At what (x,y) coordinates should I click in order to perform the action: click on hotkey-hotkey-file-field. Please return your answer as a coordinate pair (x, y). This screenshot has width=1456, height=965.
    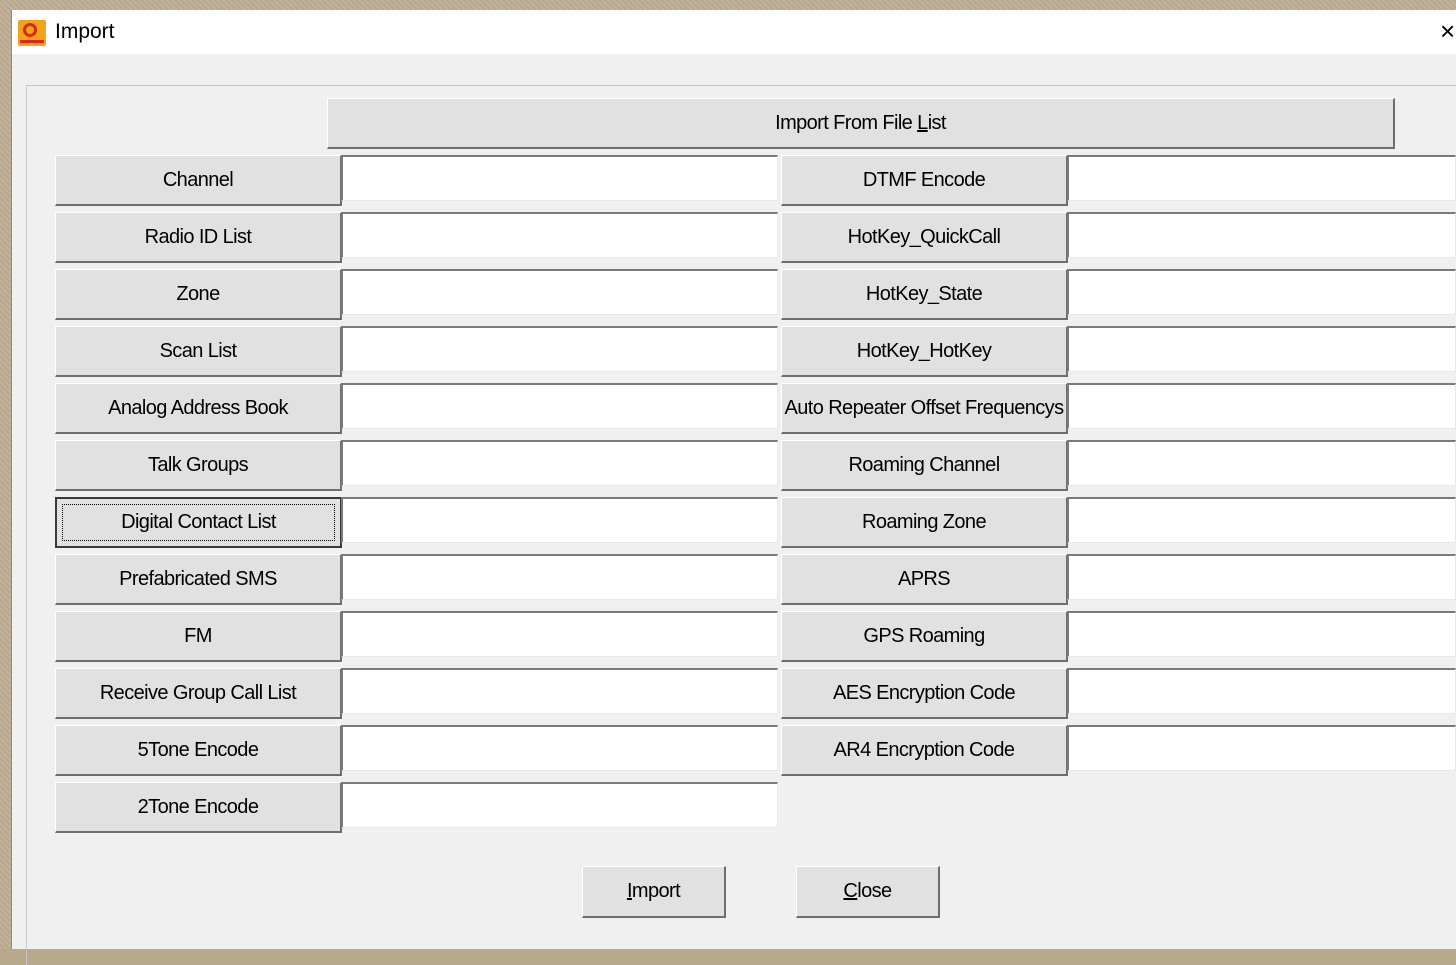
    Looking at the image, I should click on (1261, 349).